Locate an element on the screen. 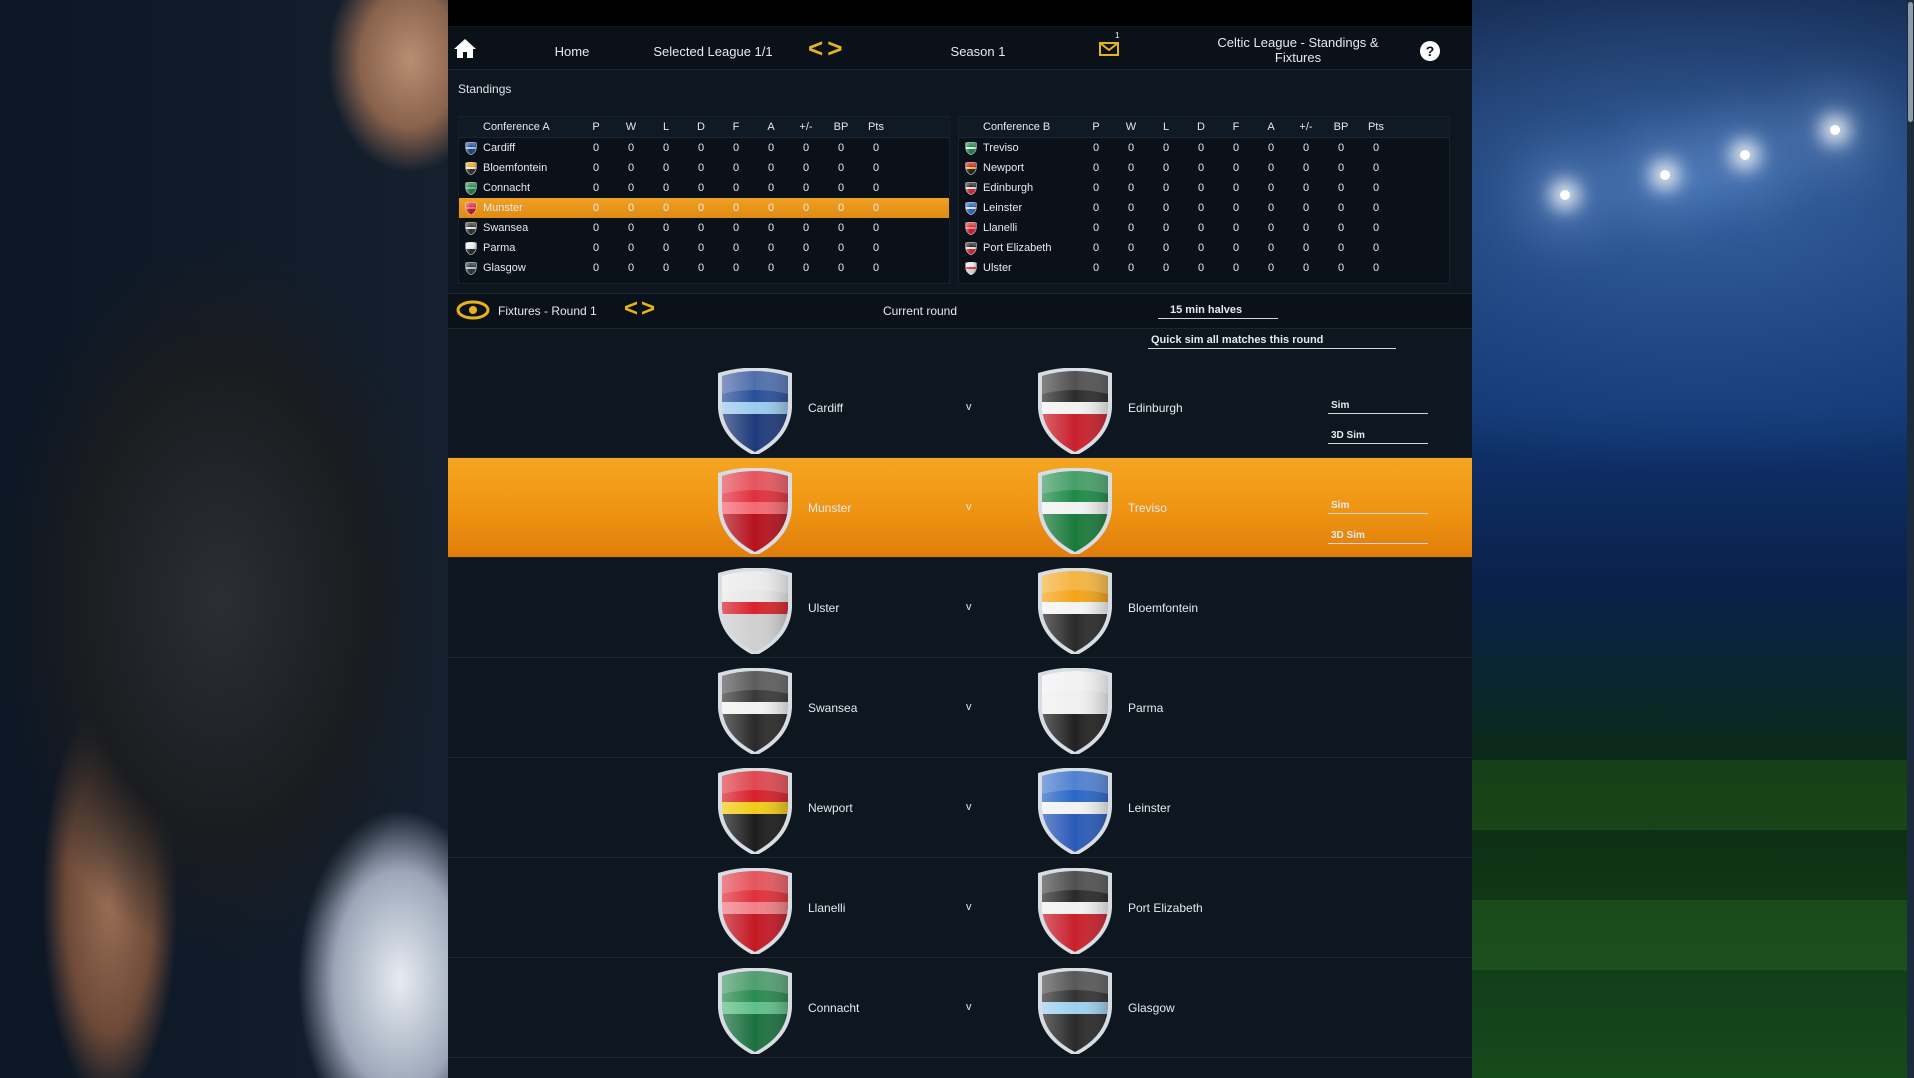 This screenshot has width=1914, height=1078. fixture-row: Munster v Treviso Sim 3D Sim is located at coordinates (960, 508).